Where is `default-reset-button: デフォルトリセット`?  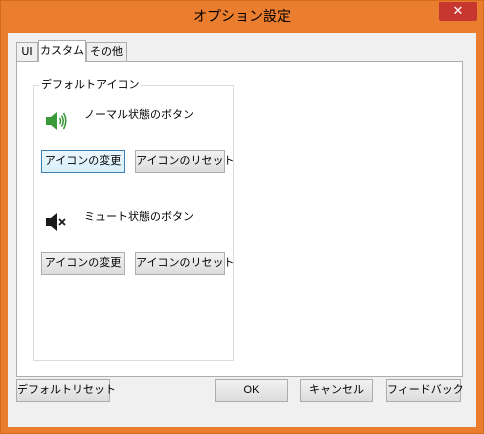
default-reset-button: デフォルトリセット is located at coordinates (66, 390).